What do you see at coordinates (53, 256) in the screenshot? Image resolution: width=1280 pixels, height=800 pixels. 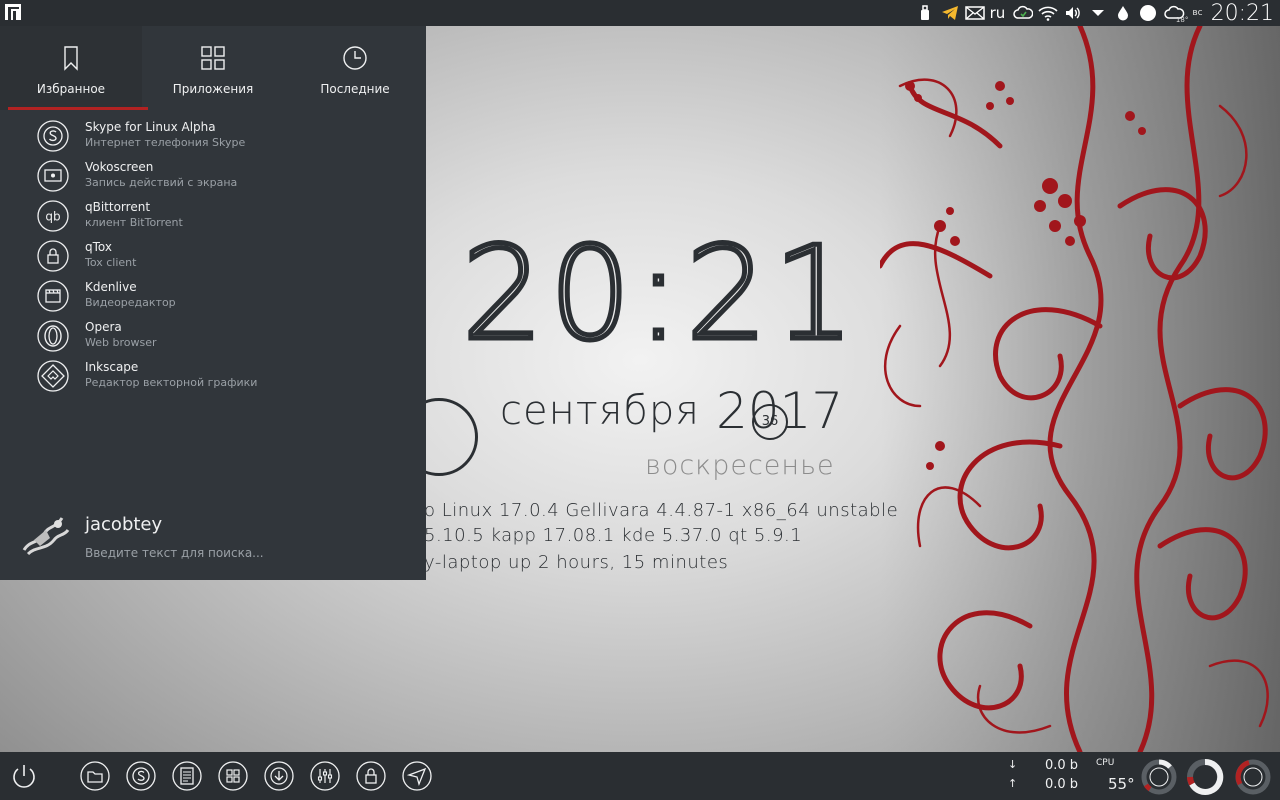 I see `qtox-icon` at bounding box center [53, 256].